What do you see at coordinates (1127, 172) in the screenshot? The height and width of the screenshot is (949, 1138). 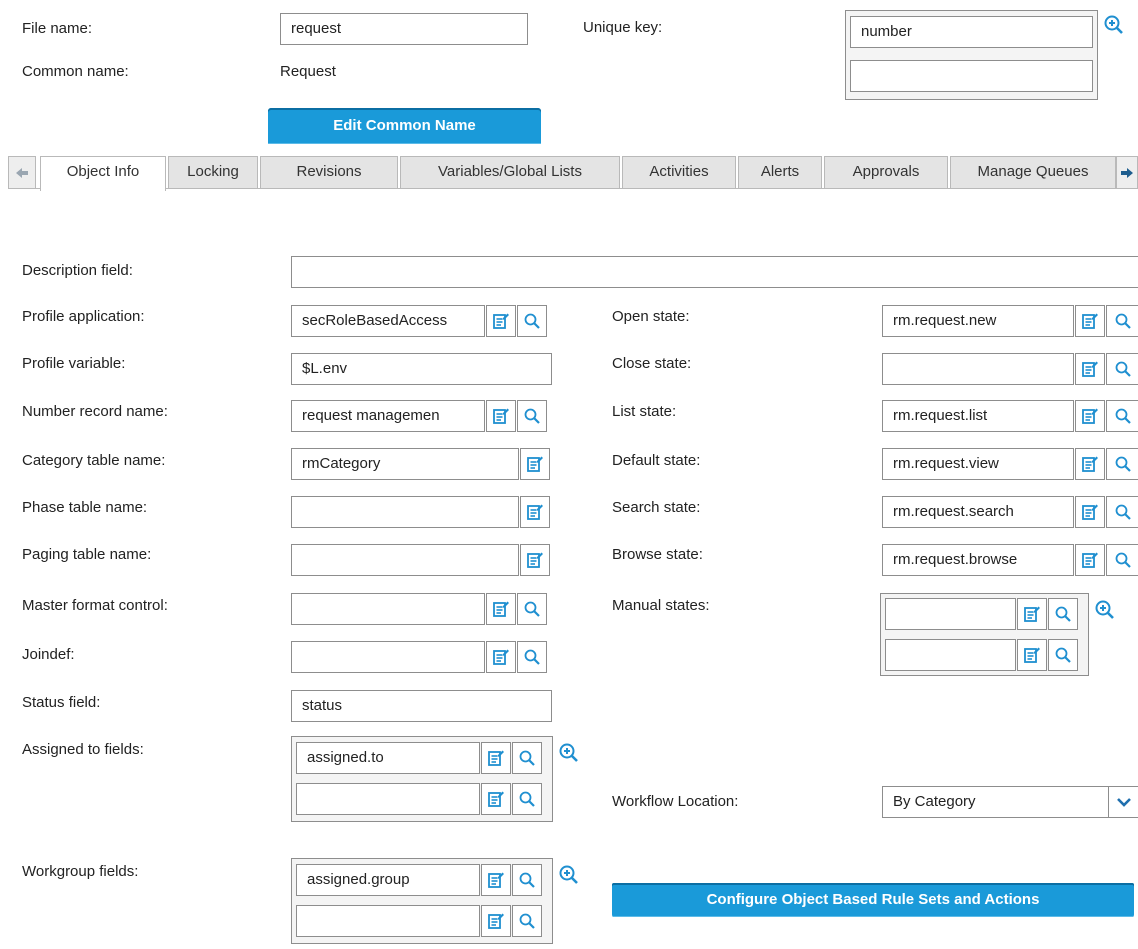 I see `tab-scroll-right` at bounding box center [1127, 172].